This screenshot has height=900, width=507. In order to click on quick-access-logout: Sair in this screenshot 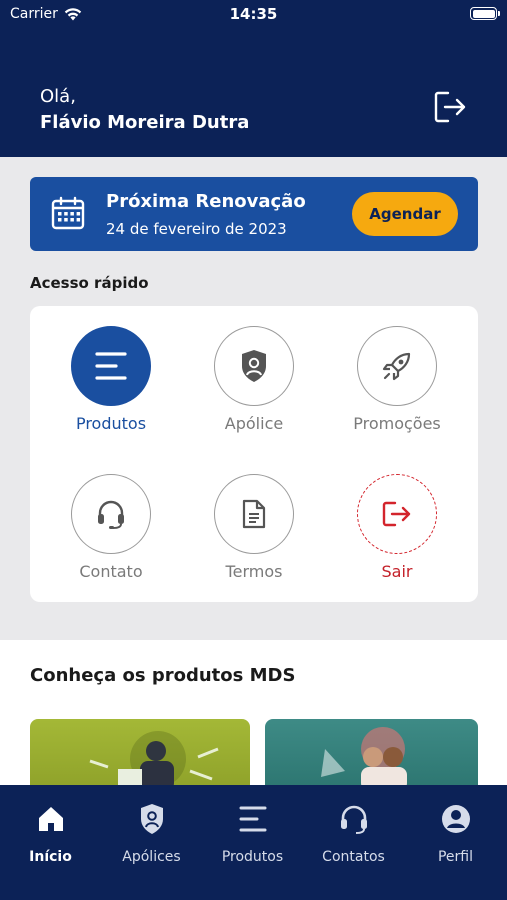, I will do `click(397, 527)`.